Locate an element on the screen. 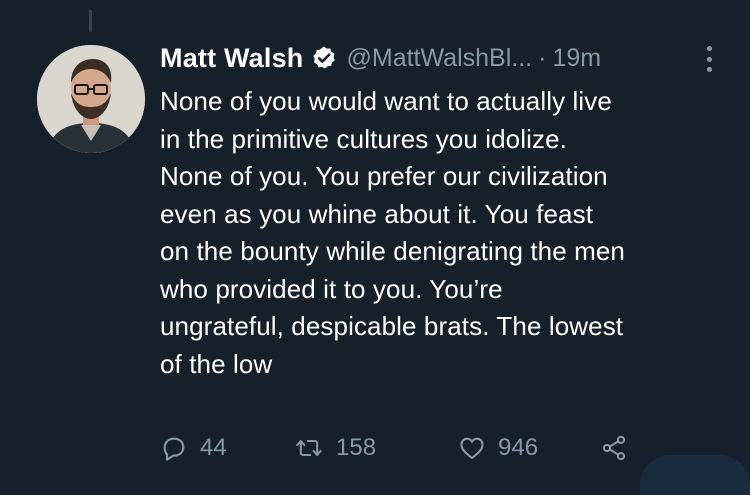 This screenshot has height=495, width=750. tweet-timestamp: 19m is located at coordinates (576, 58).